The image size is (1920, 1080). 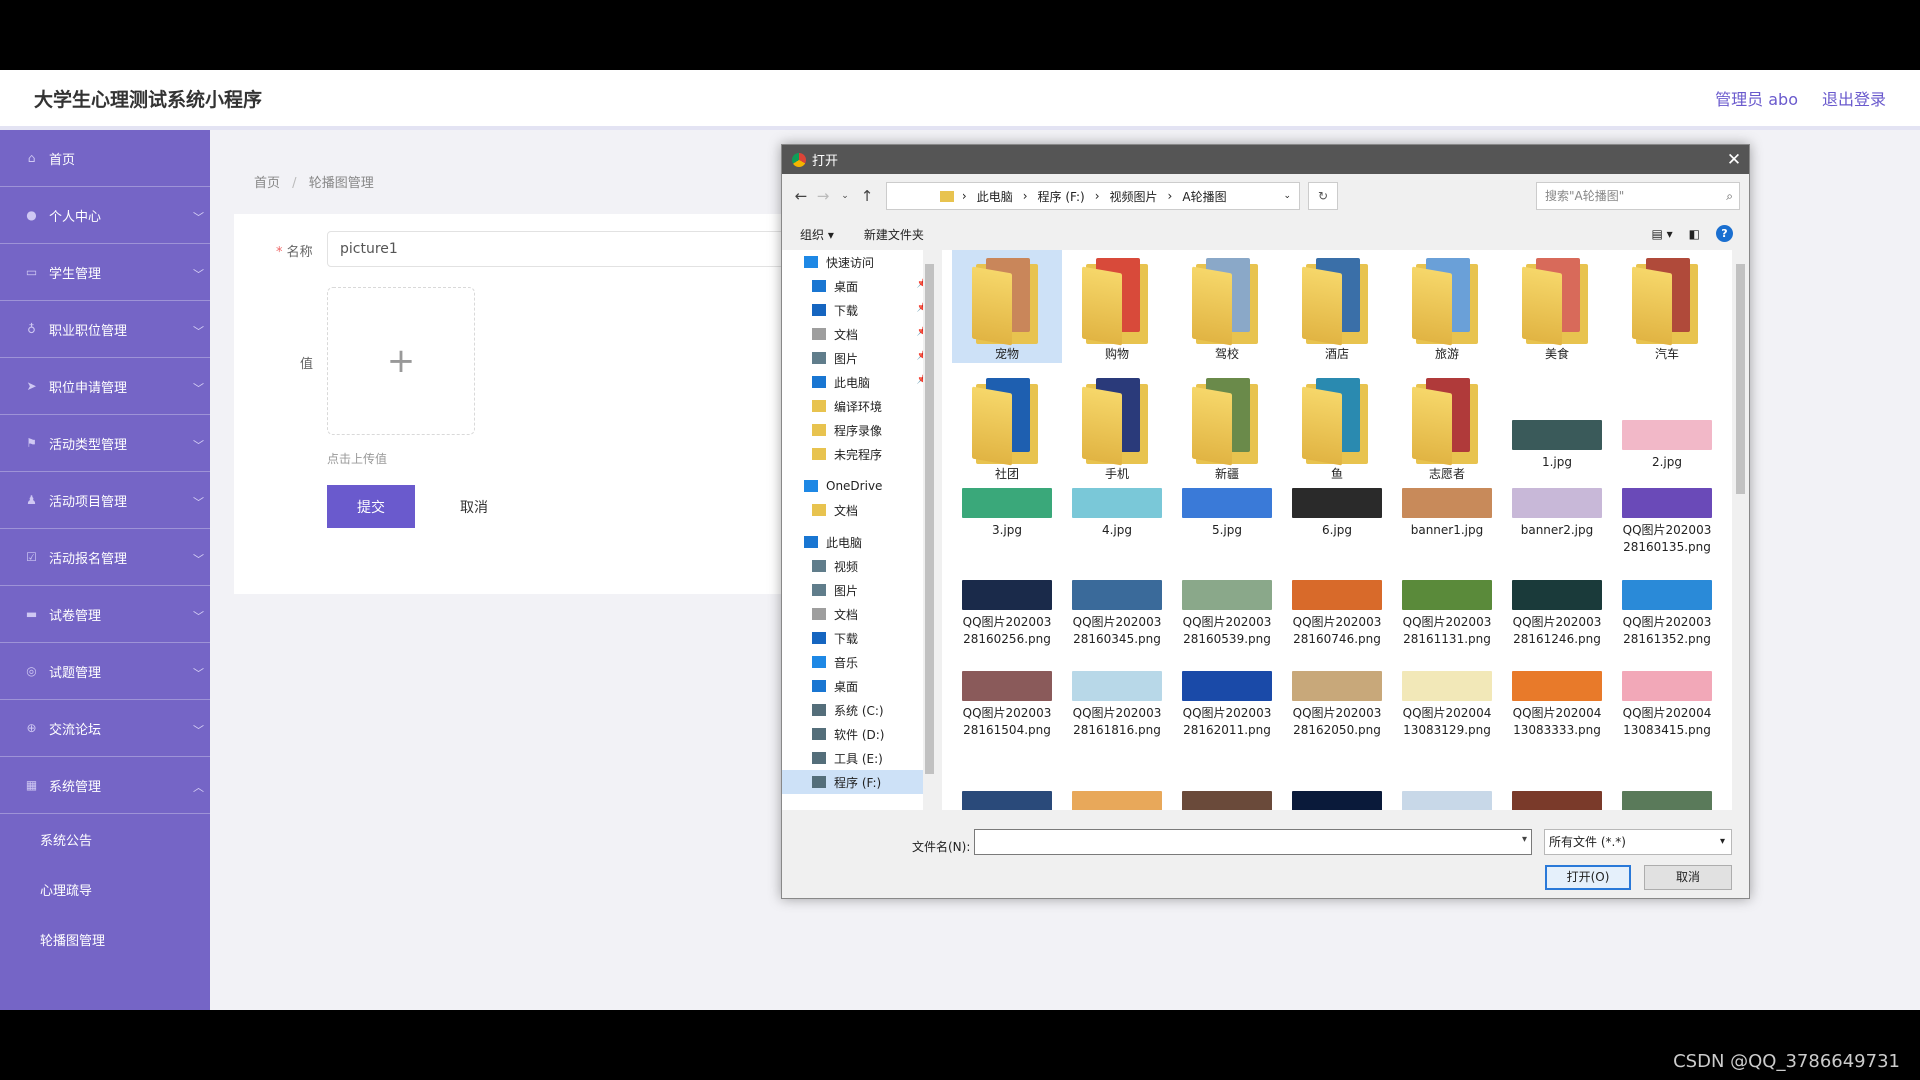 I want to click on file-item: QQ图片20200413083129.png, so click(x=1447, y=705).